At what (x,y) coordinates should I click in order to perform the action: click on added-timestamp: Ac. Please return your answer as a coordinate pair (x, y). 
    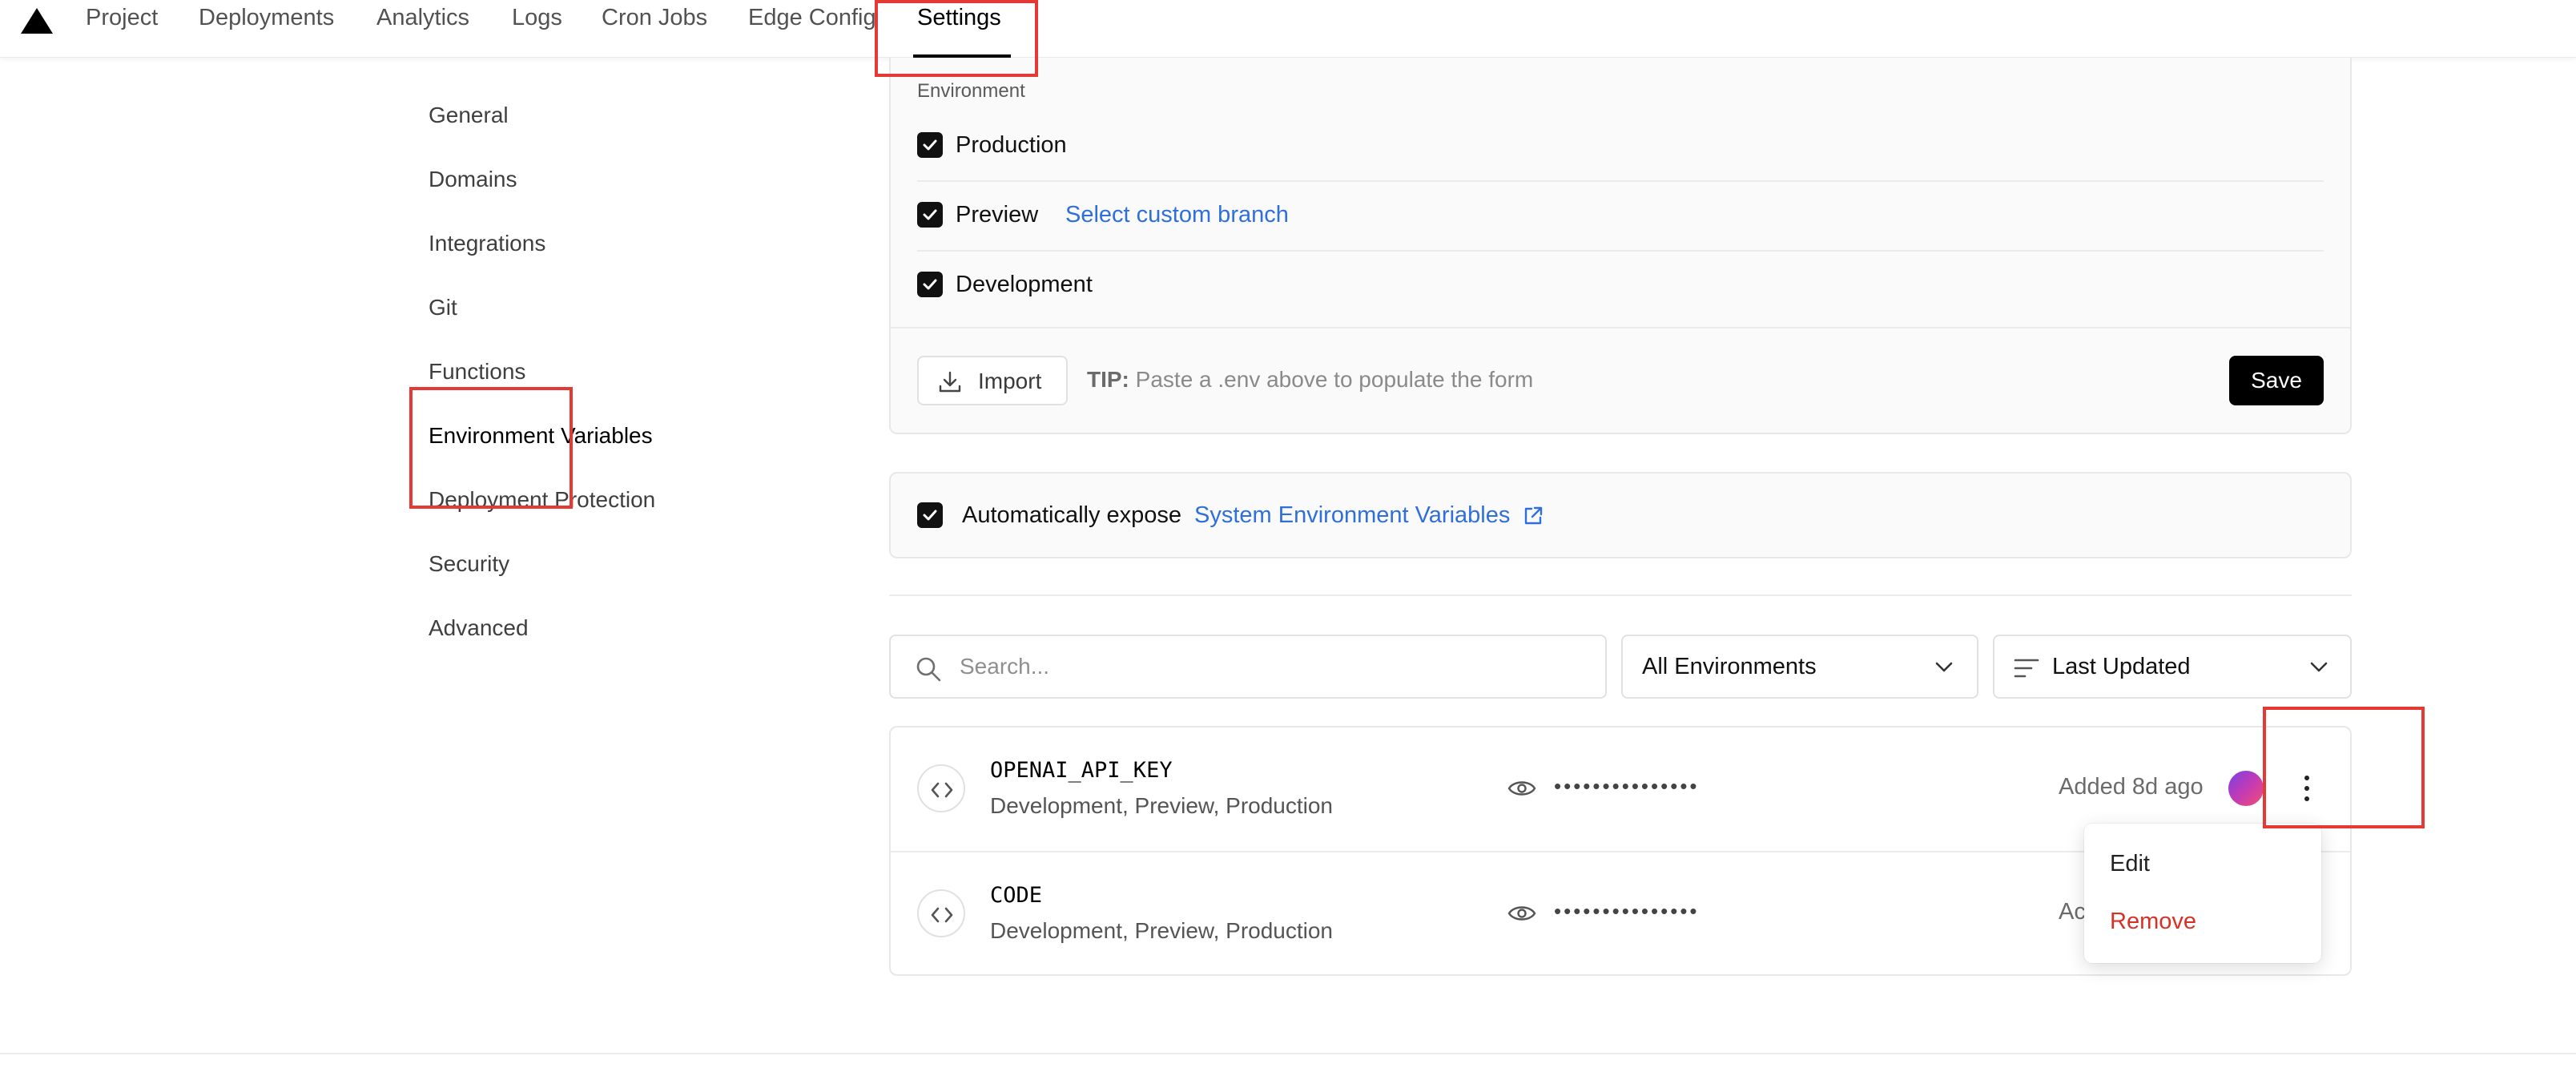
    Looking at the image, I should click on (2072, 912).